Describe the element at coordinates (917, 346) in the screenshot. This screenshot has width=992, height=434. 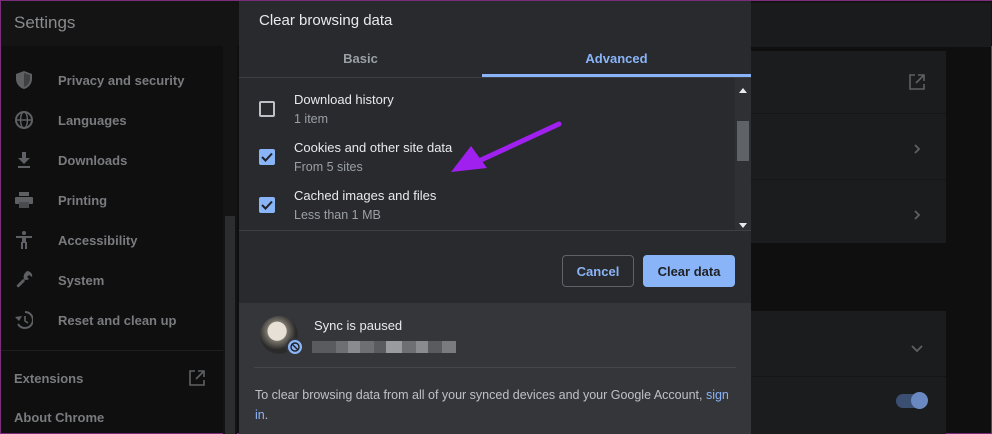
I see `chevron-down-icon` at that location.